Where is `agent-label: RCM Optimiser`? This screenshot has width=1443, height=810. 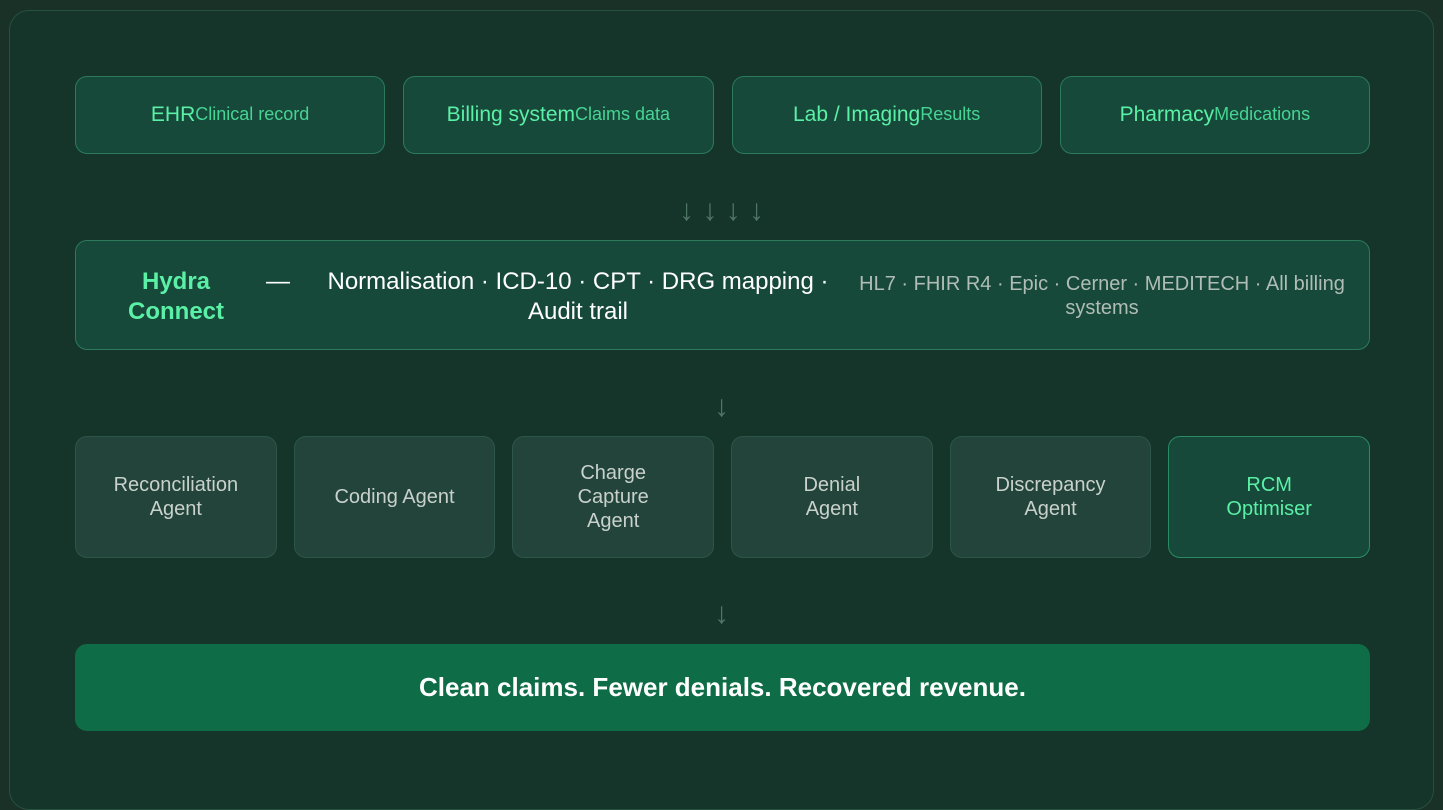 agent-label: RCM Optimiser is located at coordinates (1269, 497).